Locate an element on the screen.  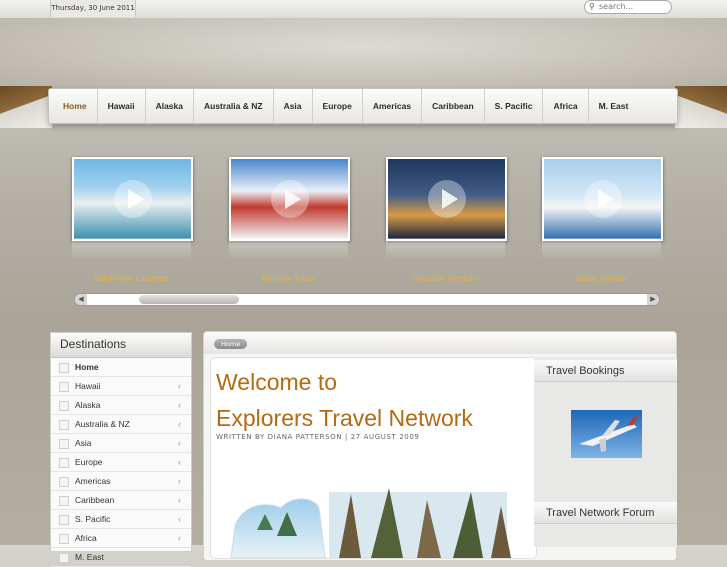
nav-item-caribbean: Caribbean is located at coordinates (453, 106).